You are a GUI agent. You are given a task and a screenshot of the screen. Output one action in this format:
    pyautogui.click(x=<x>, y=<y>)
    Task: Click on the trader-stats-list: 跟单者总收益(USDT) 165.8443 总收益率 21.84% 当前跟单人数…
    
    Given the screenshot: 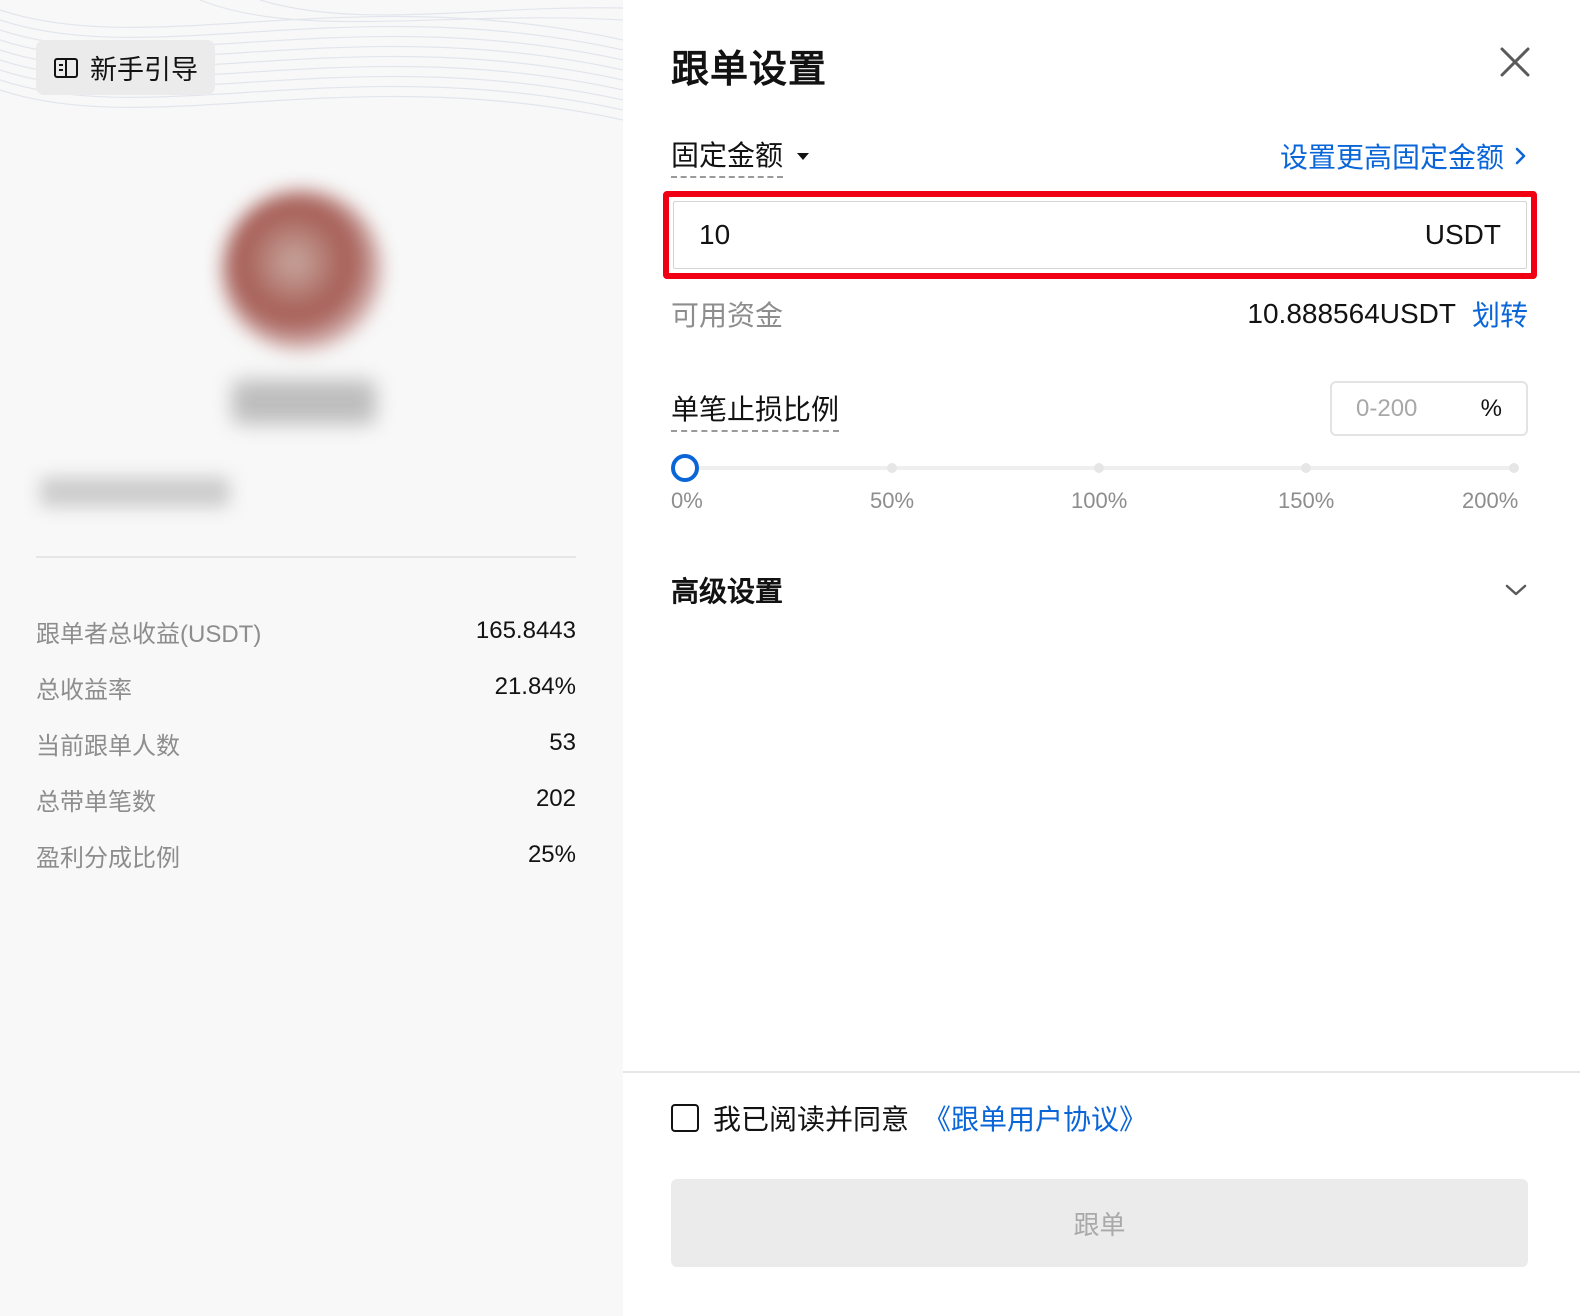 What is the action you would take?
    pyautogui.click(x=306, y=743)
    